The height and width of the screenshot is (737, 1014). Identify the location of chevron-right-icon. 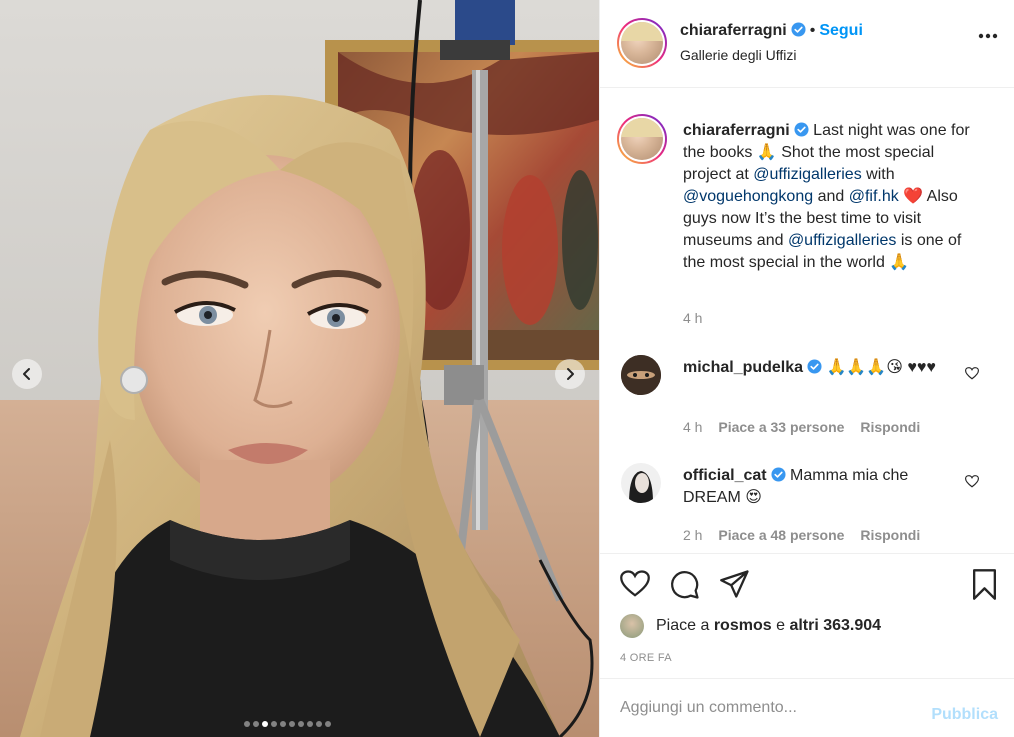
(570, 374).